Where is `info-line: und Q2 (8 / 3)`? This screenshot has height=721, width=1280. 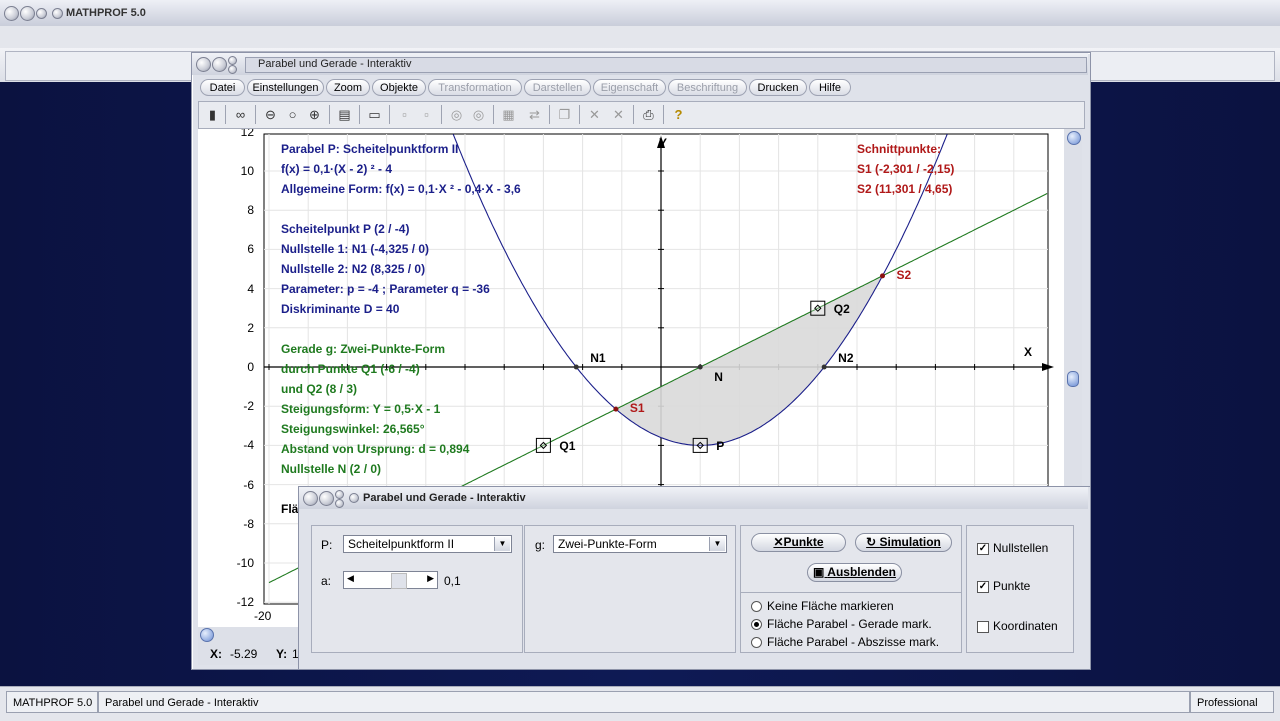 info-line: und Q2 (8 / 3) is located at coordinates (319, 389).